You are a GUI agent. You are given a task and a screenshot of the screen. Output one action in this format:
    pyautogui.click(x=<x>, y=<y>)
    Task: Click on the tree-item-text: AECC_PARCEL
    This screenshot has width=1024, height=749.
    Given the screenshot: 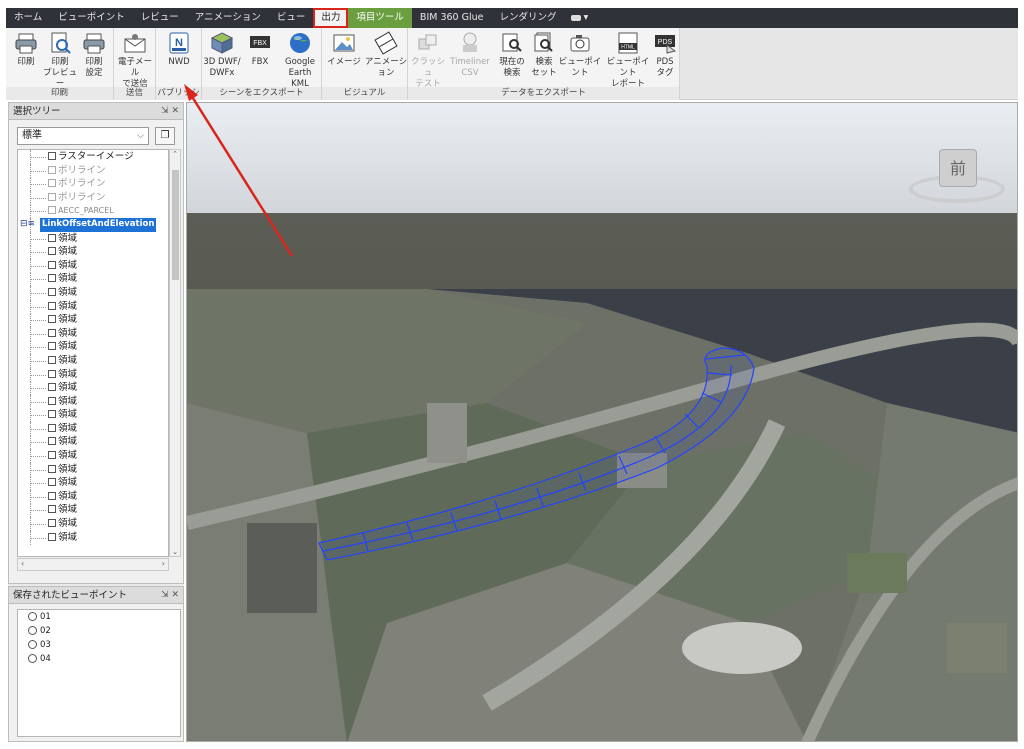 What is the action you would take?
    pyautogui.click(x=81, y=211)
    